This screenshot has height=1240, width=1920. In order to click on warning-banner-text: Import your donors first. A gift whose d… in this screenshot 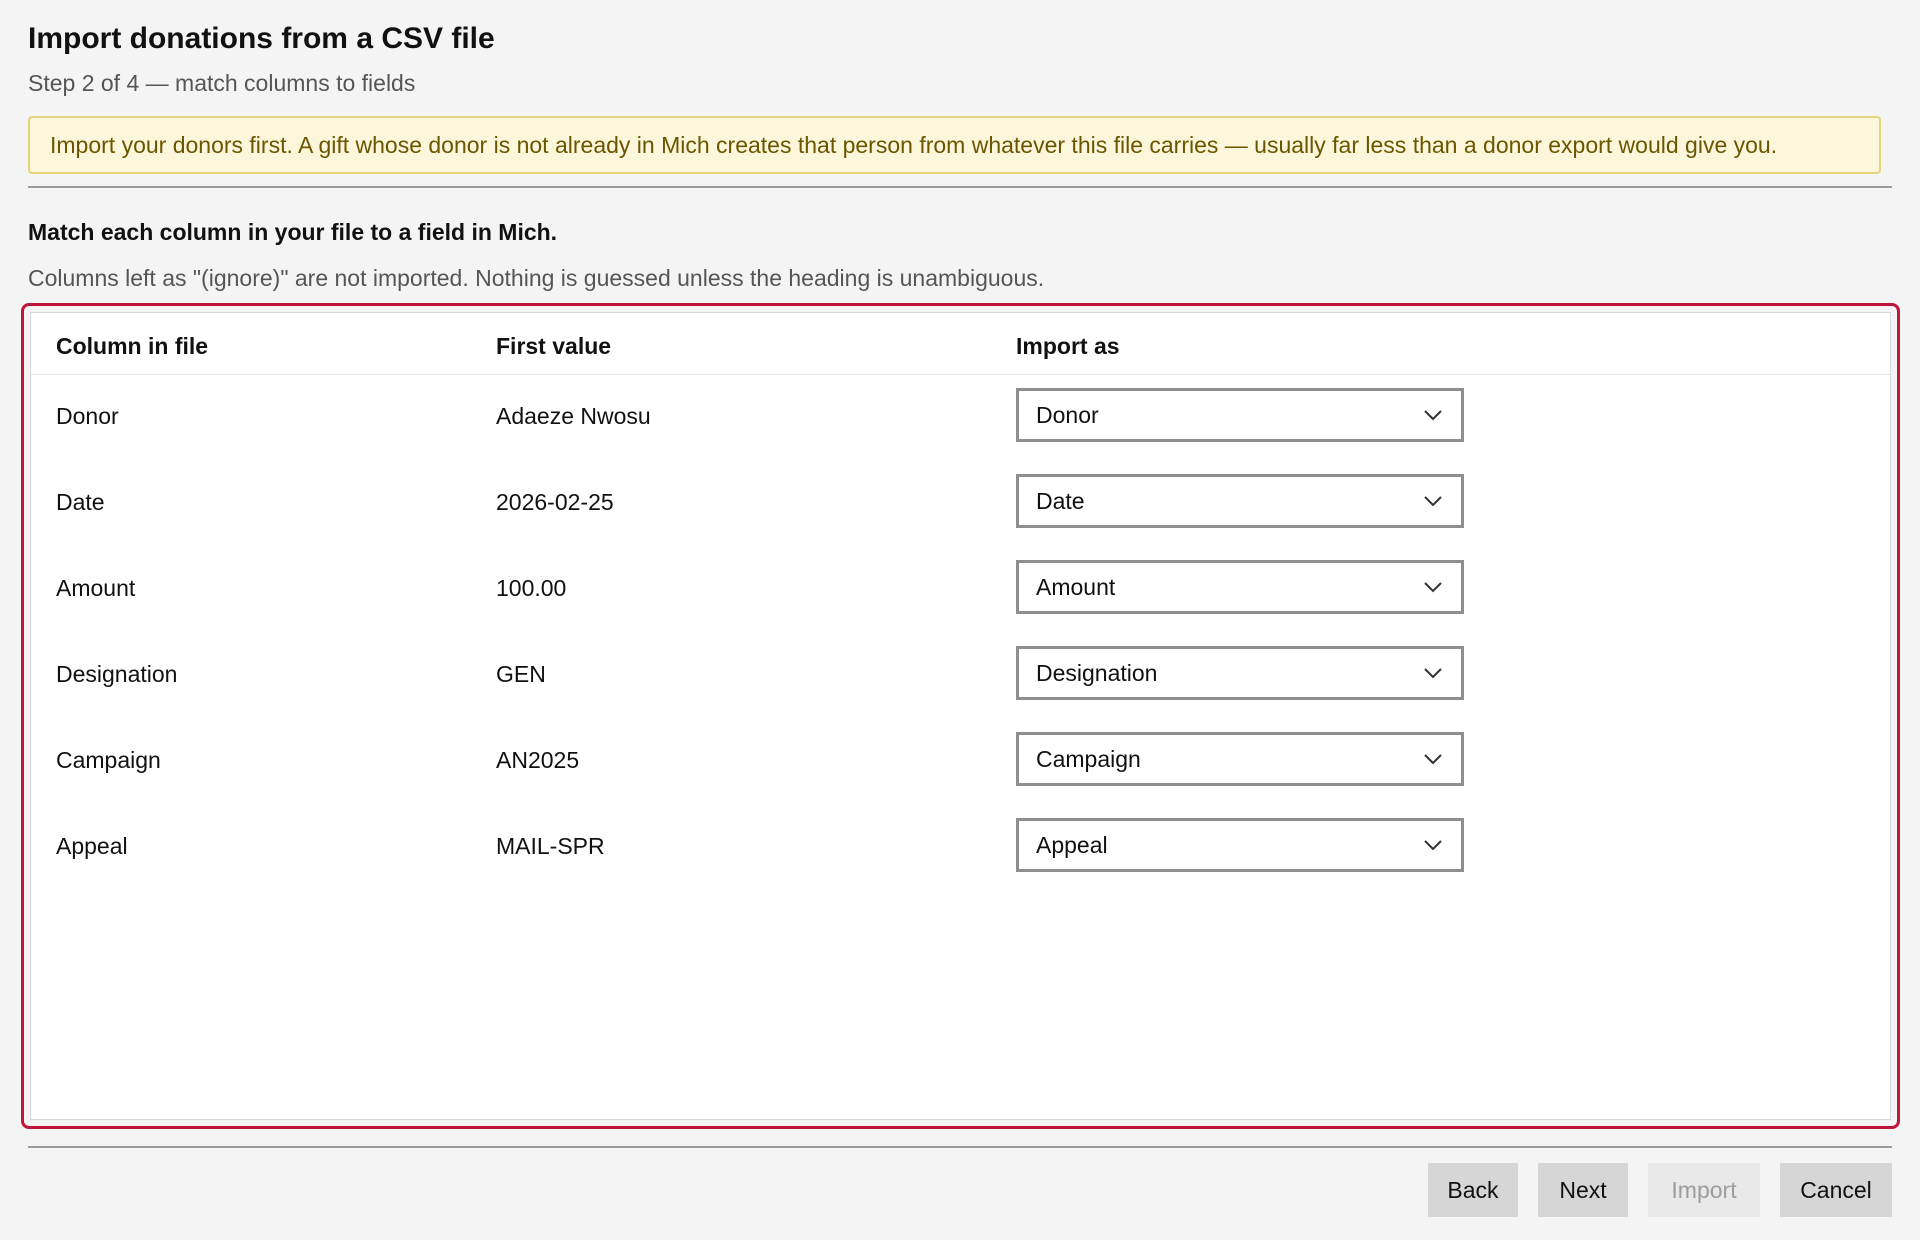, I will do `click(914, 144)`.